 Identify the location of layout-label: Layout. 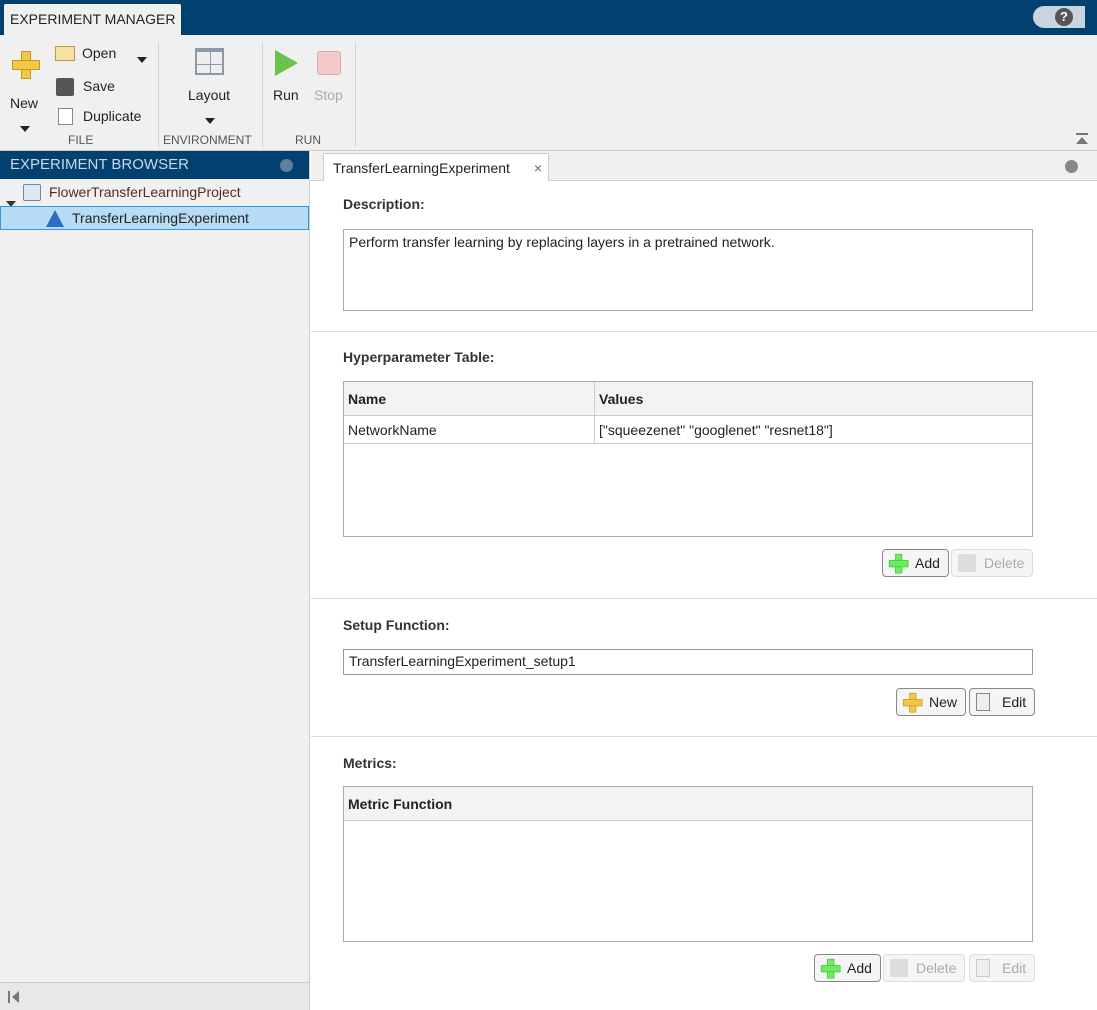
(209, 95).